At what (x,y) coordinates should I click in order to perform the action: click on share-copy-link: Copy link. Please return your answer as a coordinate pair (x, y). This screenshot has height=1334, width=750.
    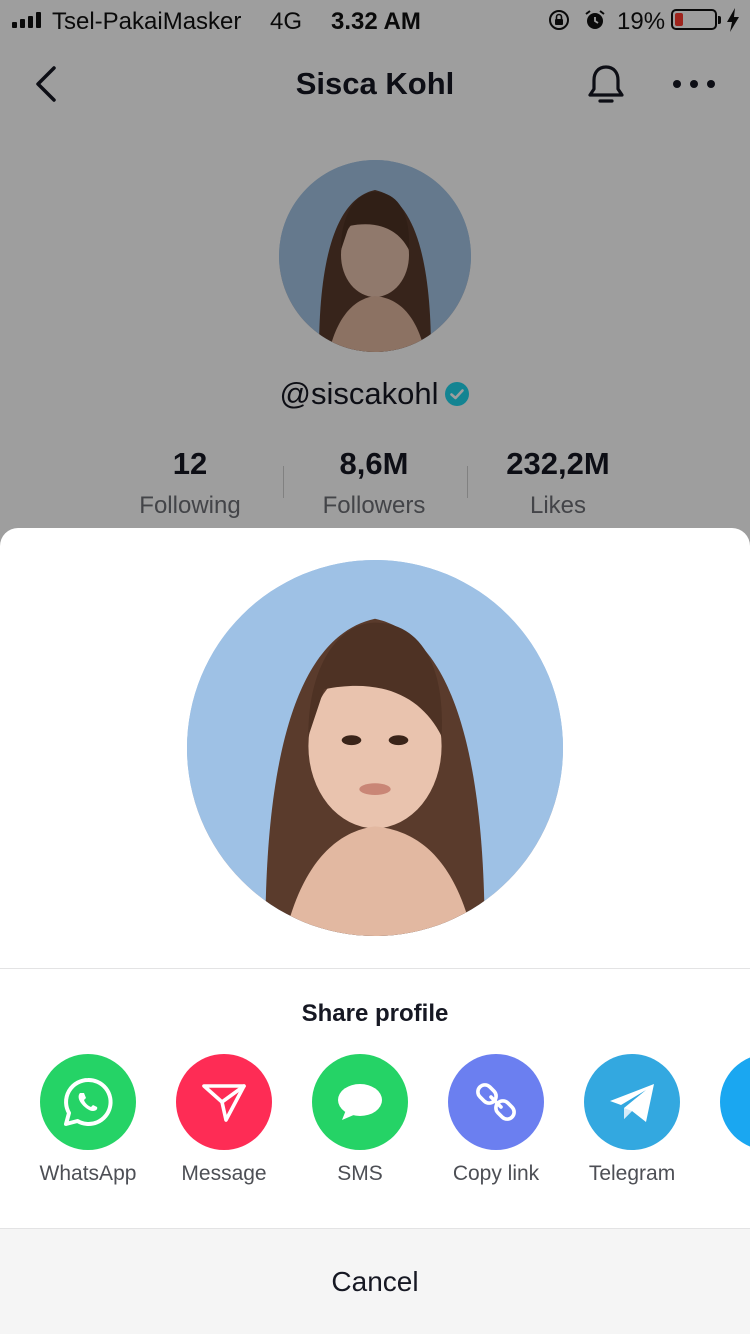
    Looking at the image, I should click on (496, 1120).